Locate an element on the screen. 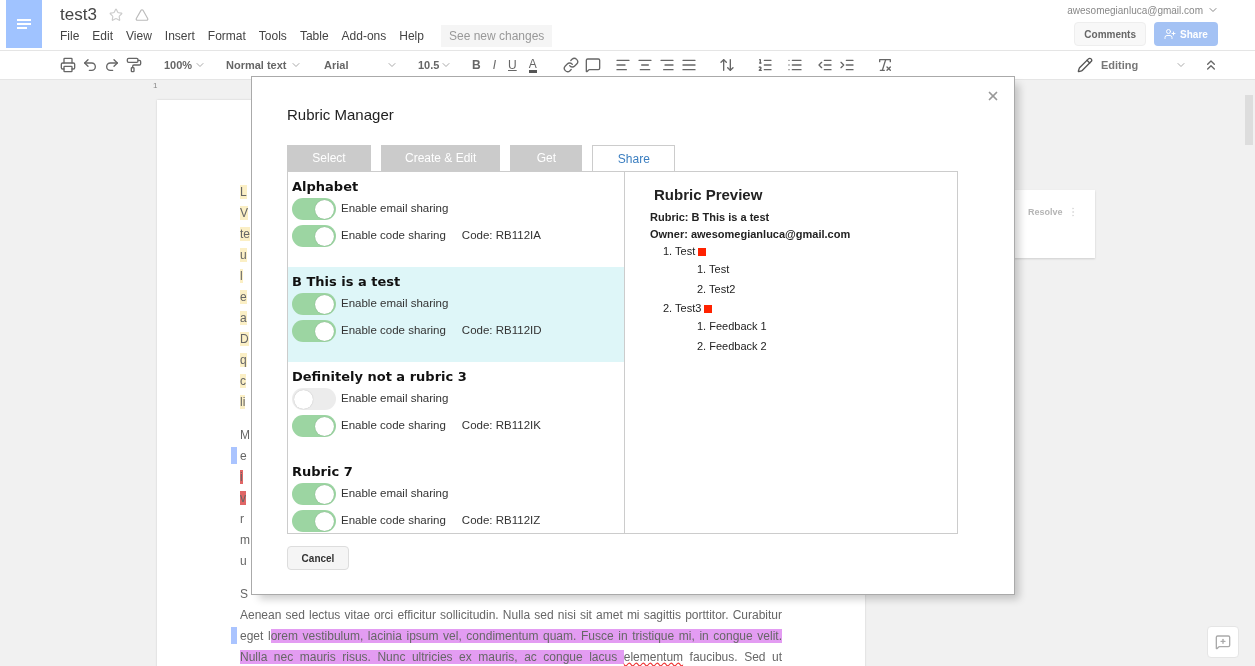  share-code: Code: RB112IZ is located at coordinates (501, 521).